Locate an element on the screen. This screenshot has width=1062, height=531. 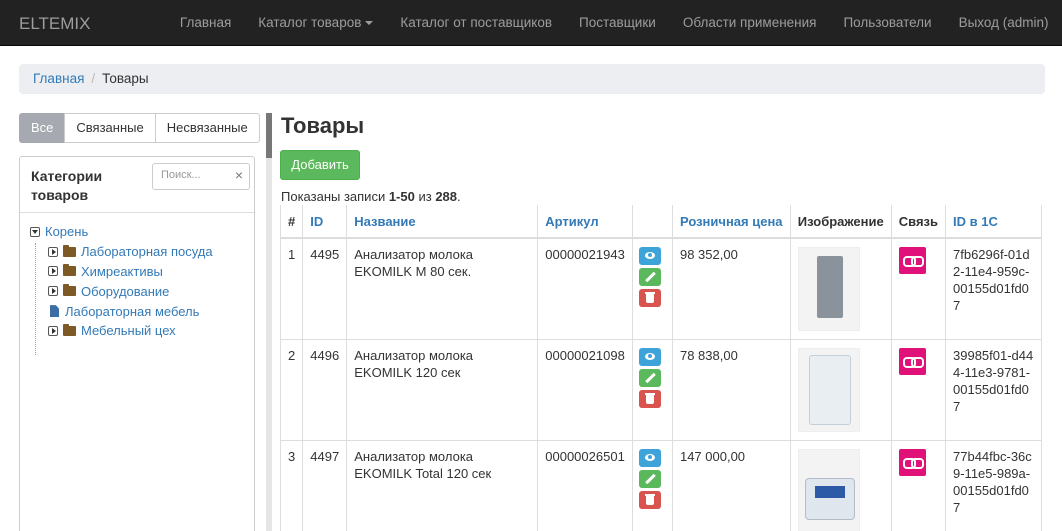
tree-label-lab-furniture: Лабораторная мебель is located at coordinates (132, 311).